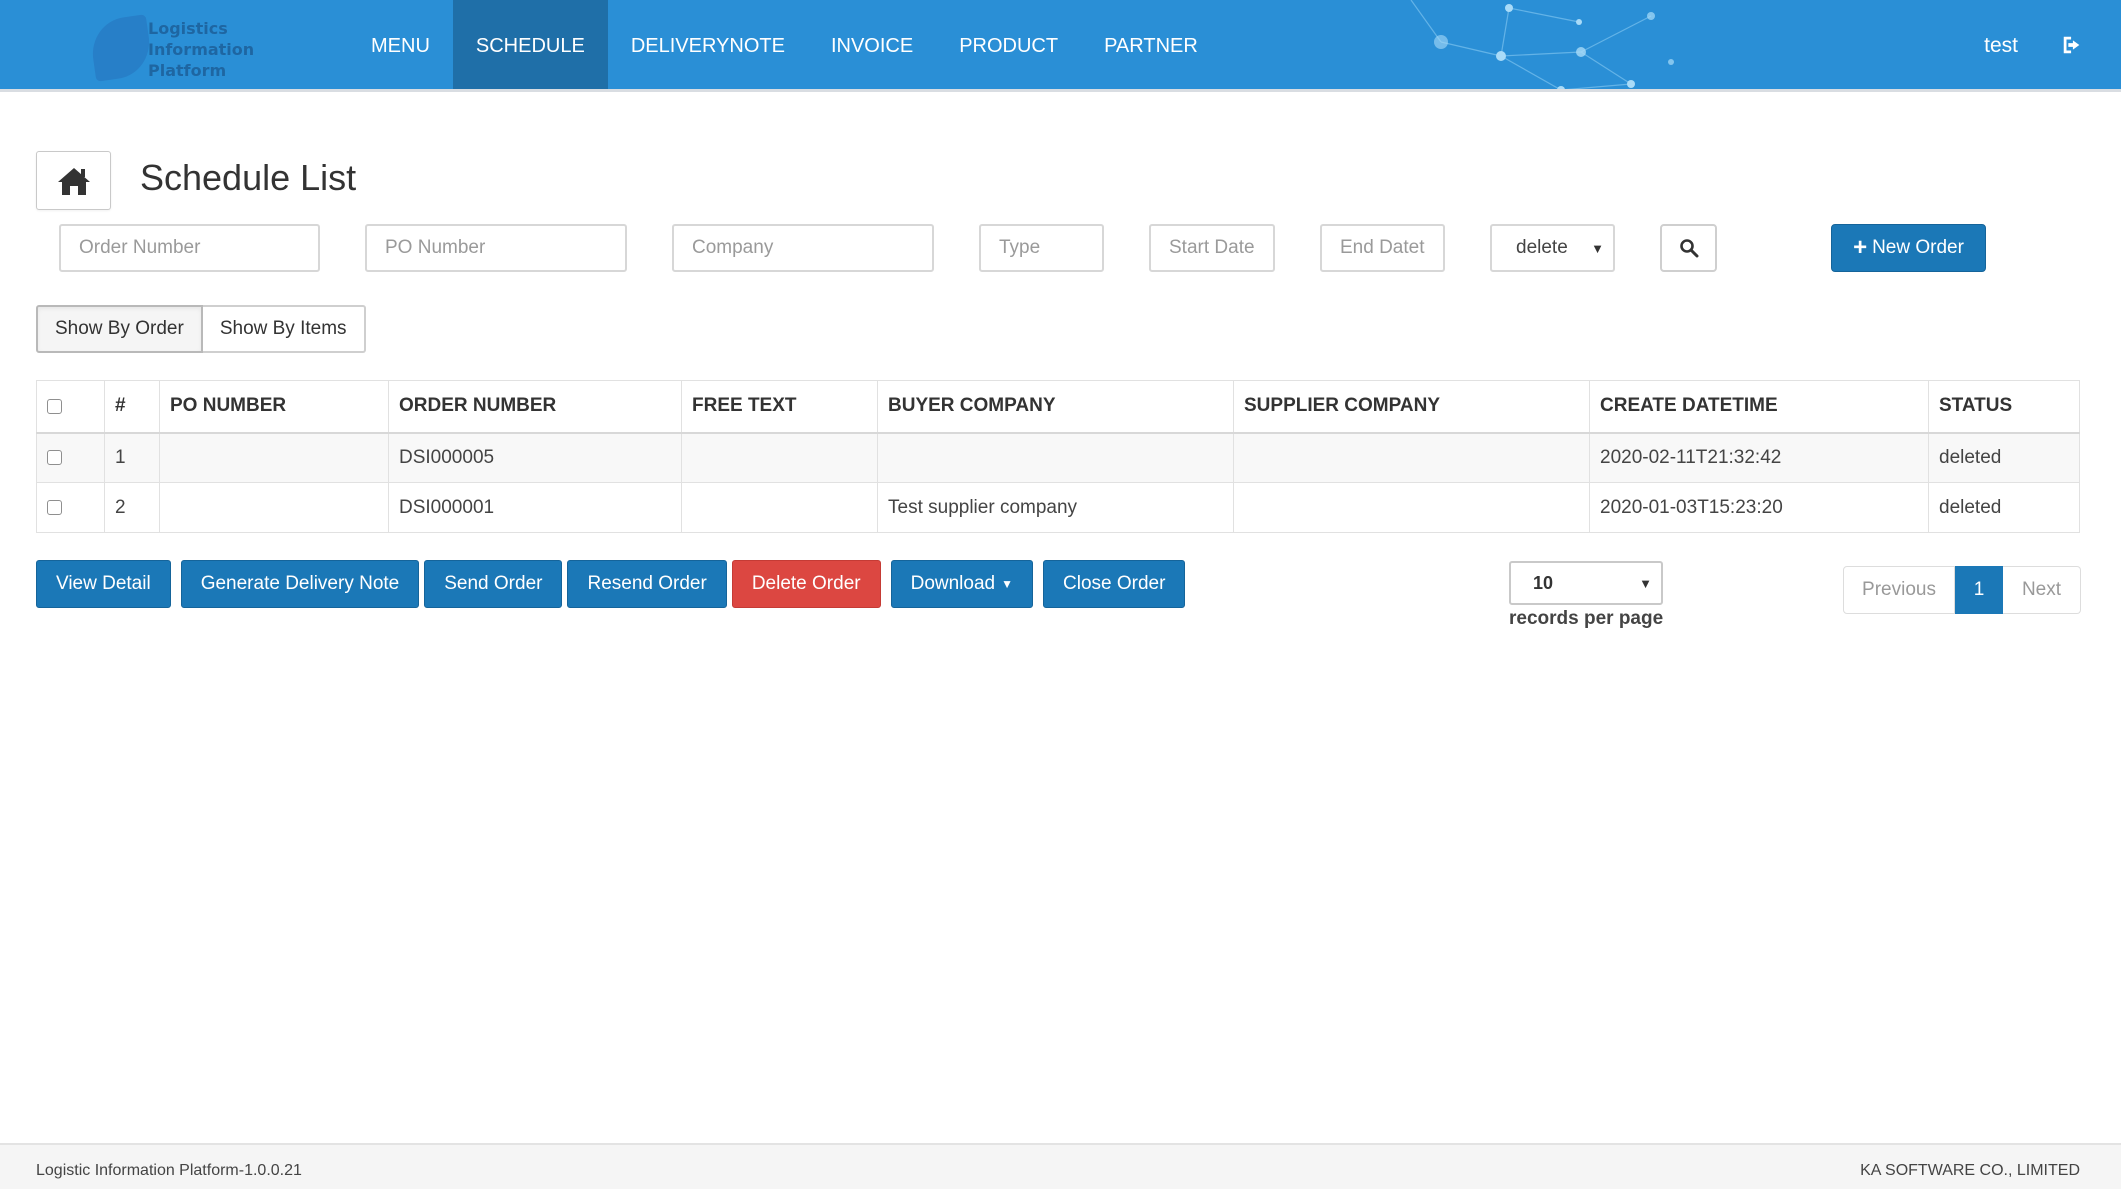  What do you see at coordinates (1543, 582) in the screenshot?
I see `records-per-page-value: 10` at bounding box center [1543, 582].